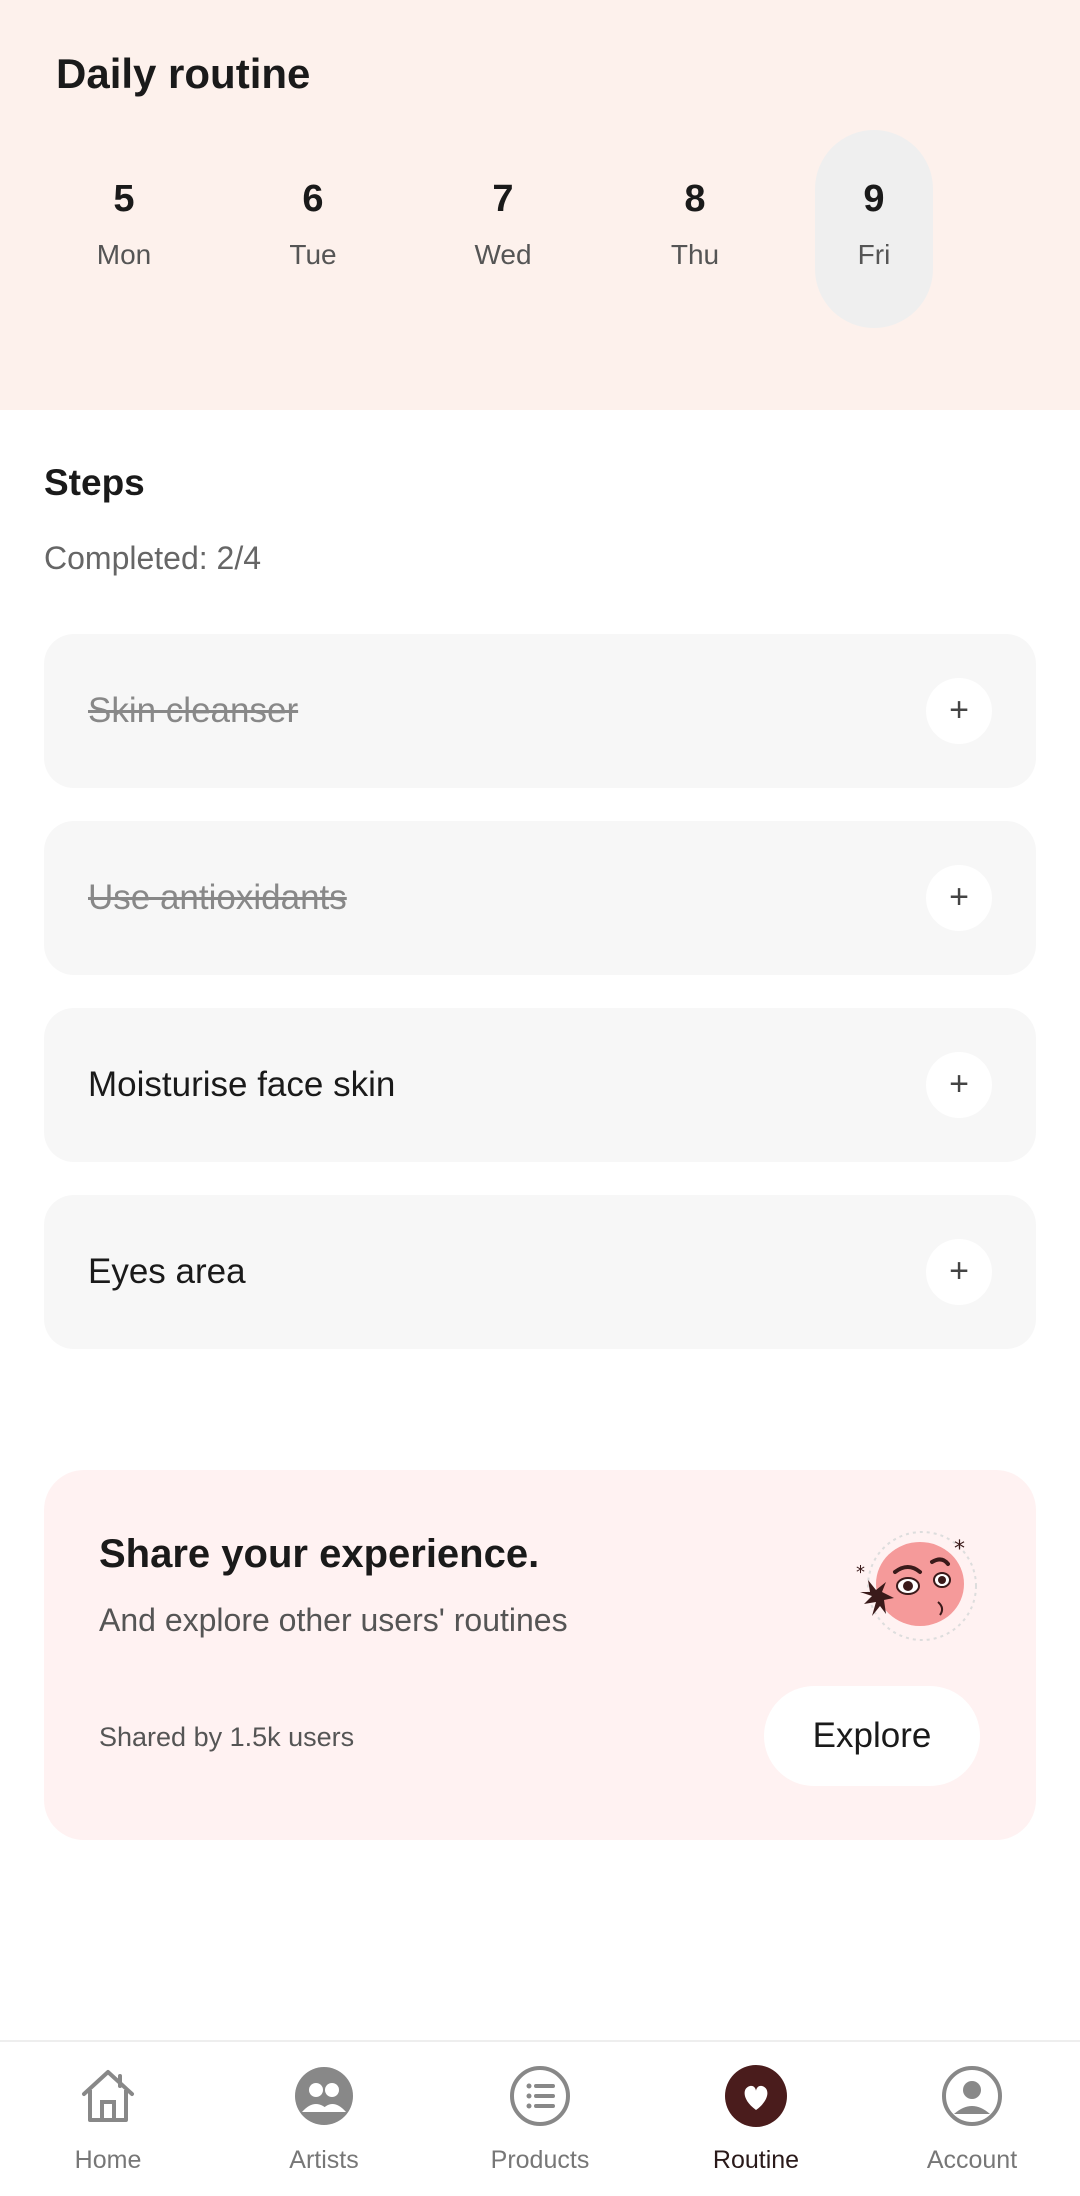 This screenshot has height=2196, width=1080. I want to click on nav-item-products: Products, so click(540, 2119).